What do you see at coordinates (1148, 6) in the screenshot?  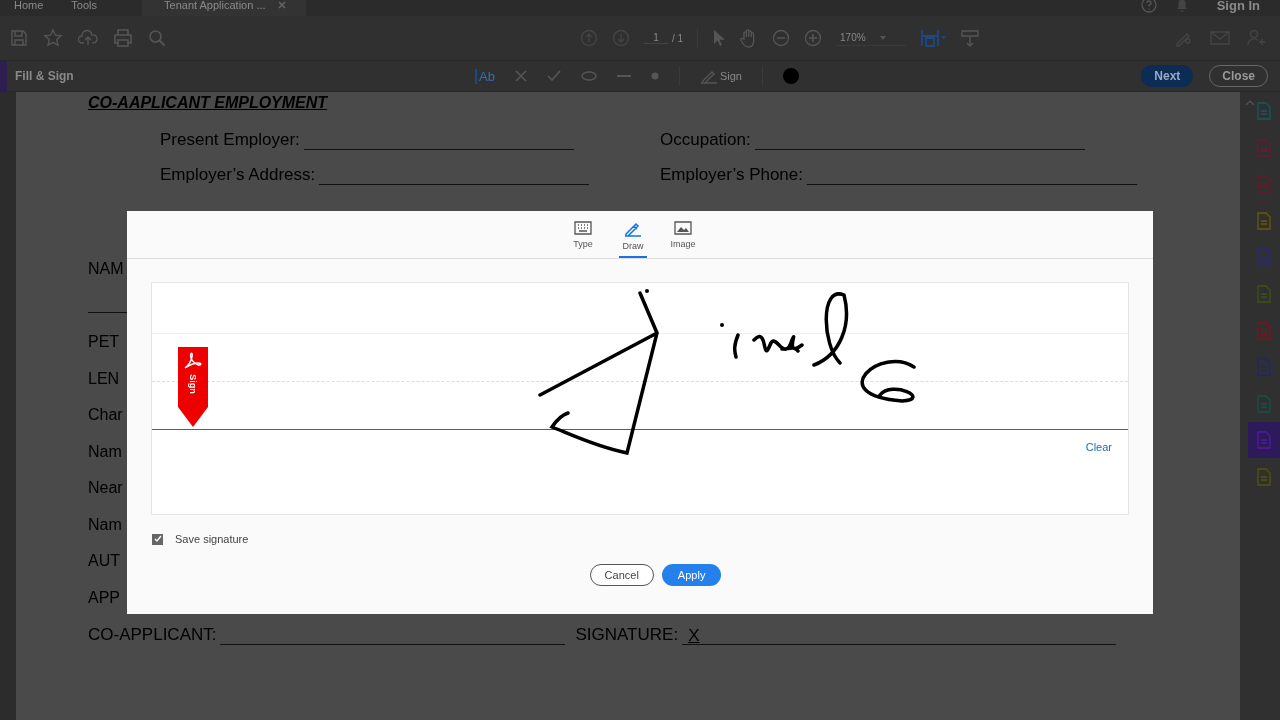 I see `help-icon` at bounding box center [1148, 6].